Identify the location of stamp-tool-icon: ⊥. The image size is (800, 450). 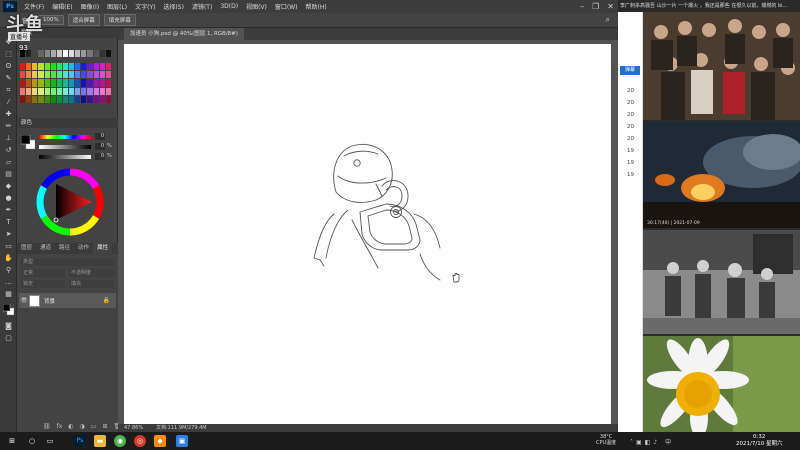
(8, 138).